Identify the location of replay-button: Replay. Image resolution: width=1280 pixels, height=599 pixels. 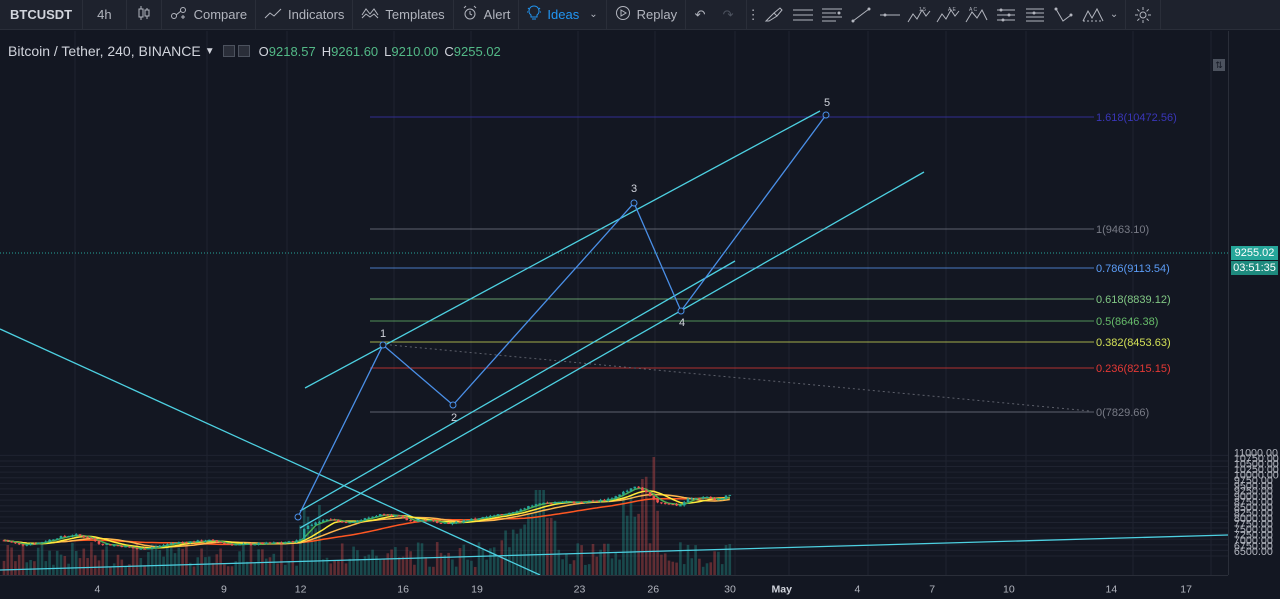
(647, 15).